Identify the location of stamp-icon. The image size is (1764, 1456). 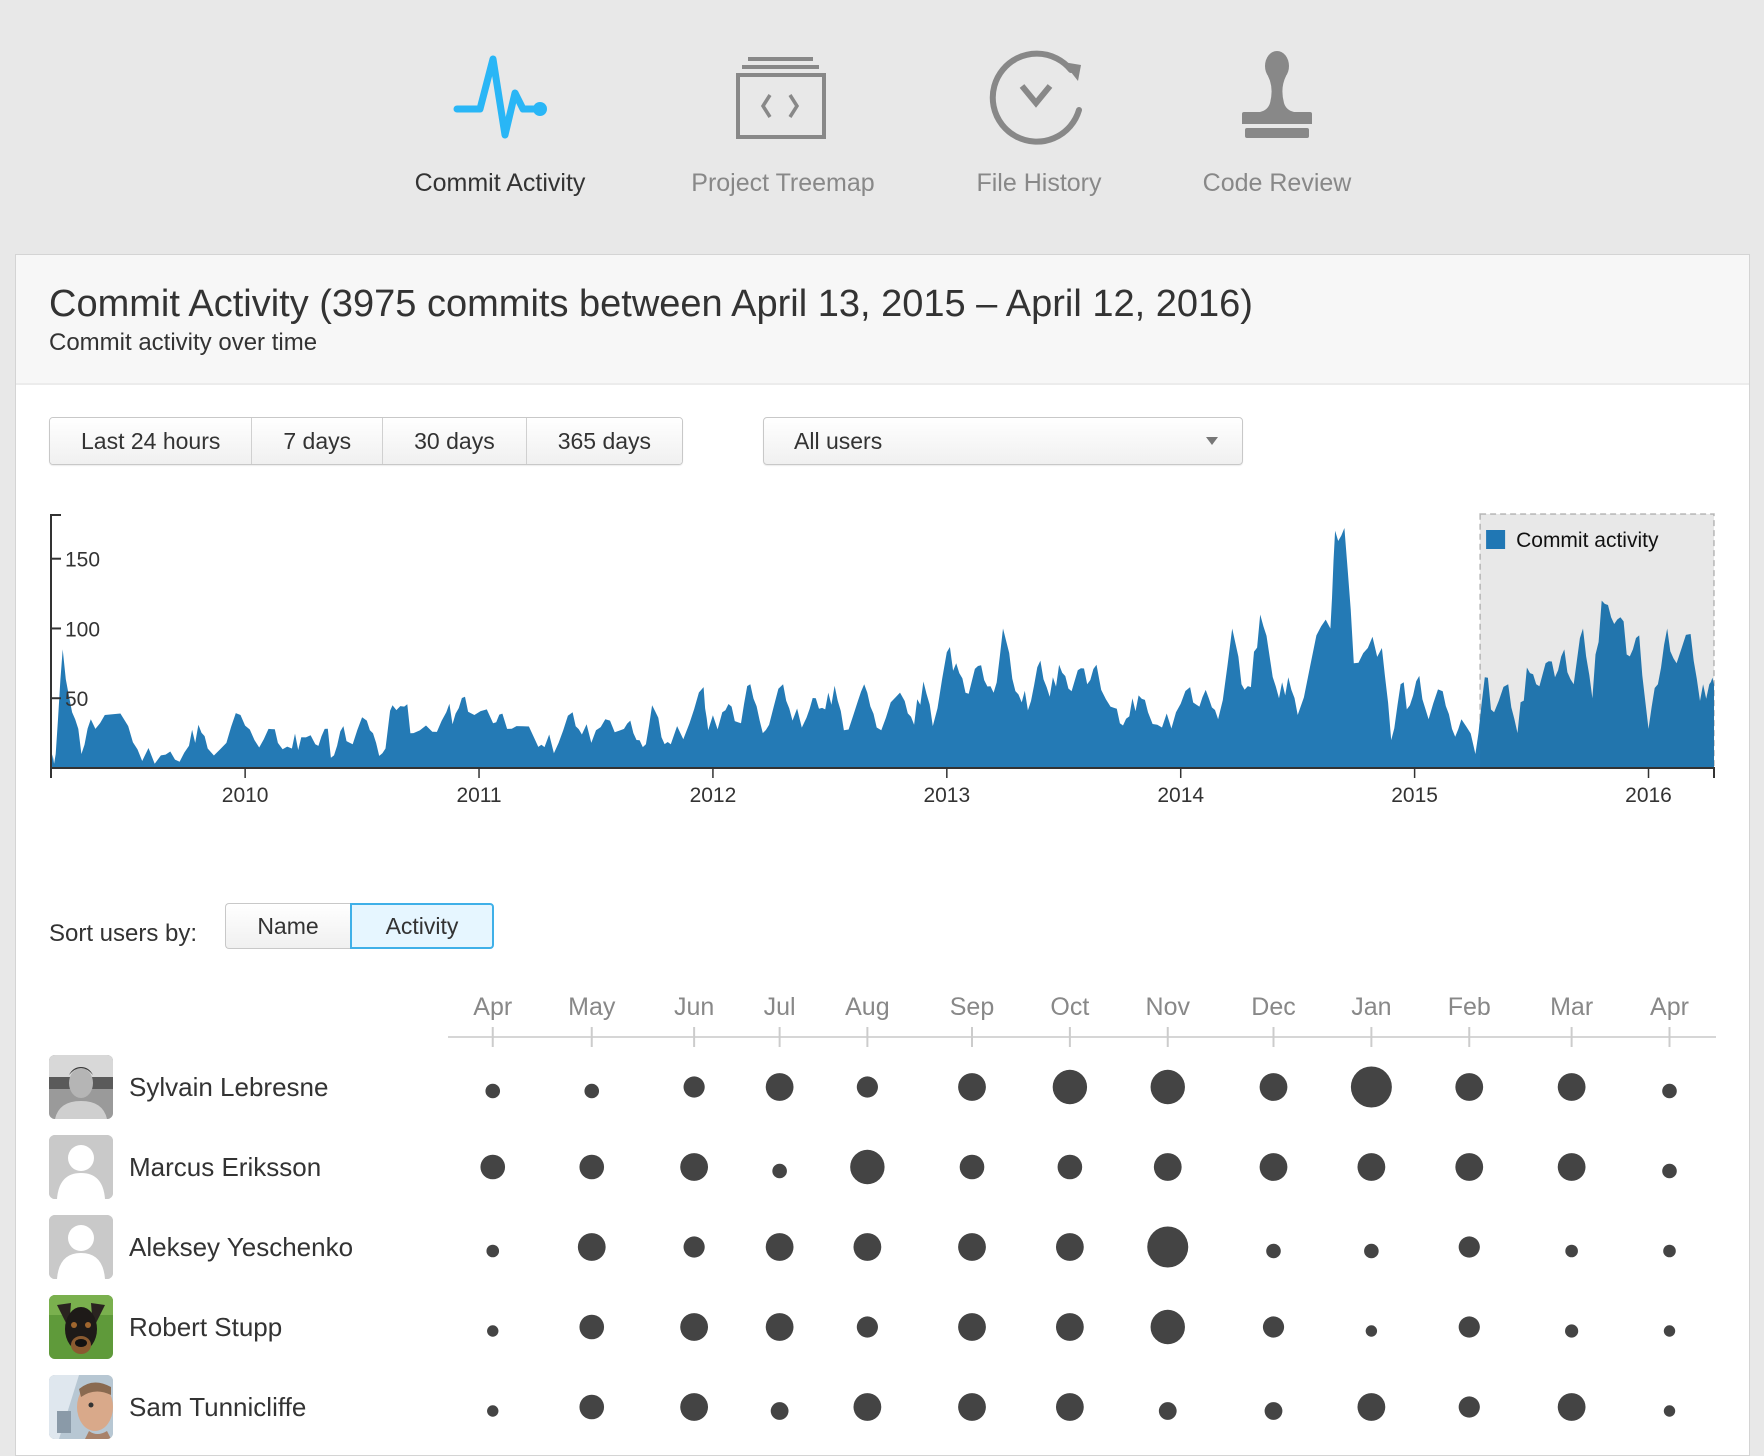
(1277, 97).